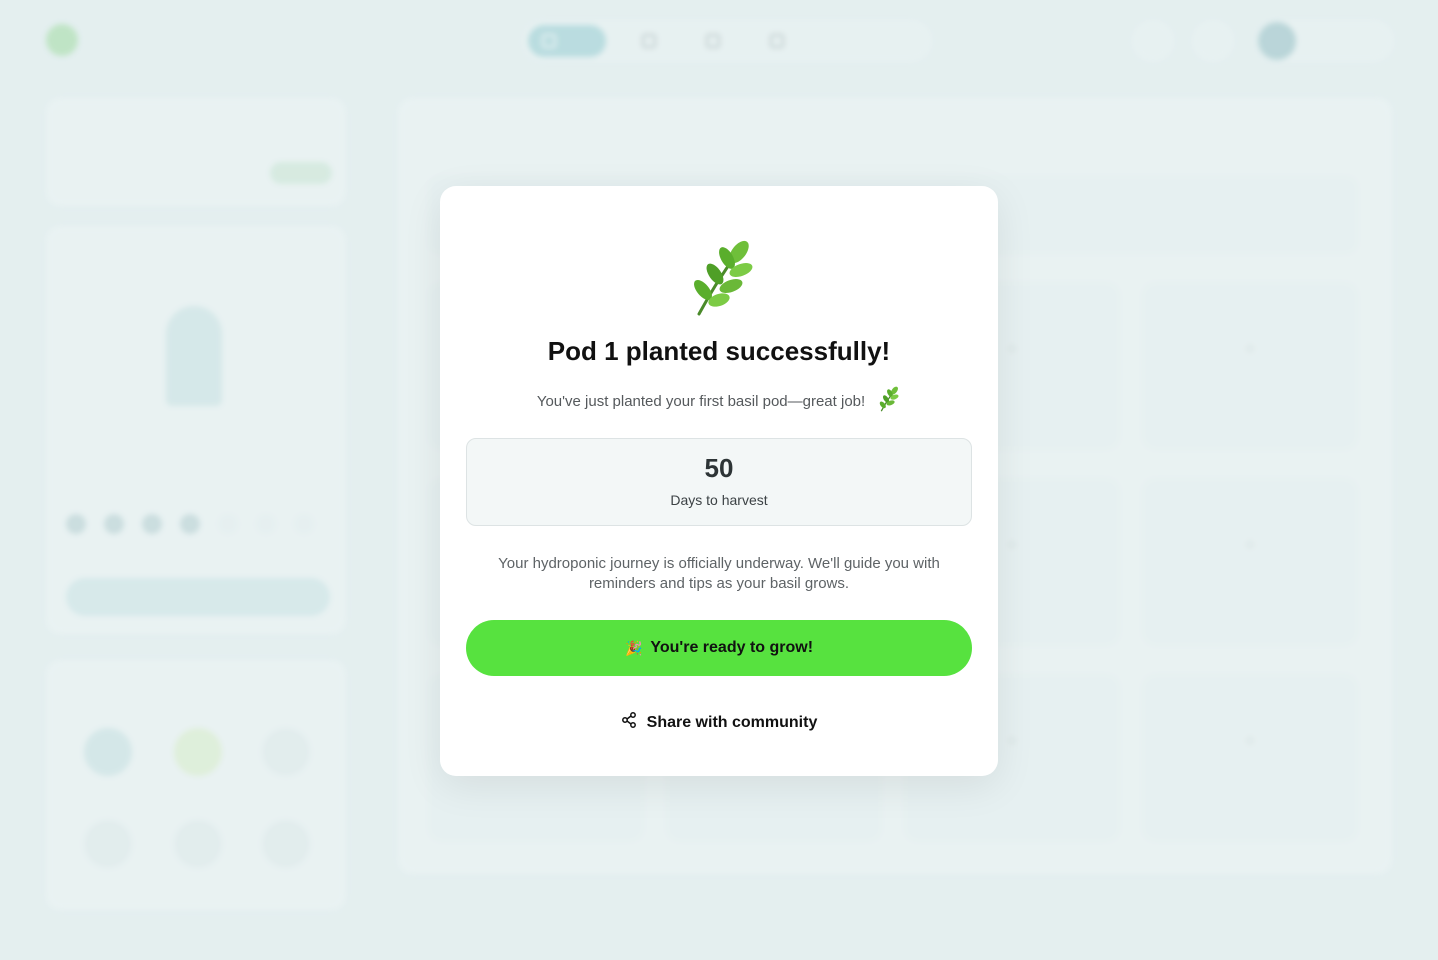  I want to click on share-with-community-button: Share with community, so click(719, 722).